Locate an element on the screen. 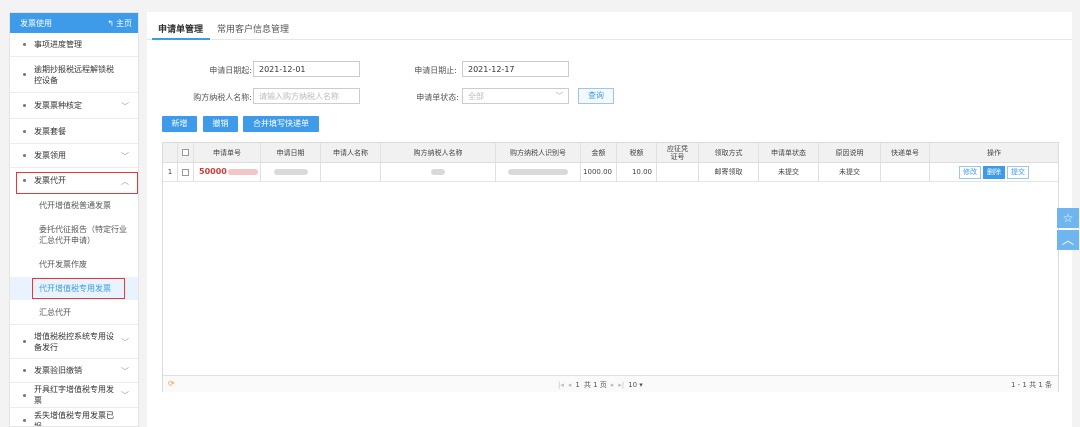  end-date-label: 申请日期止: is located at coordinates (435, 70).